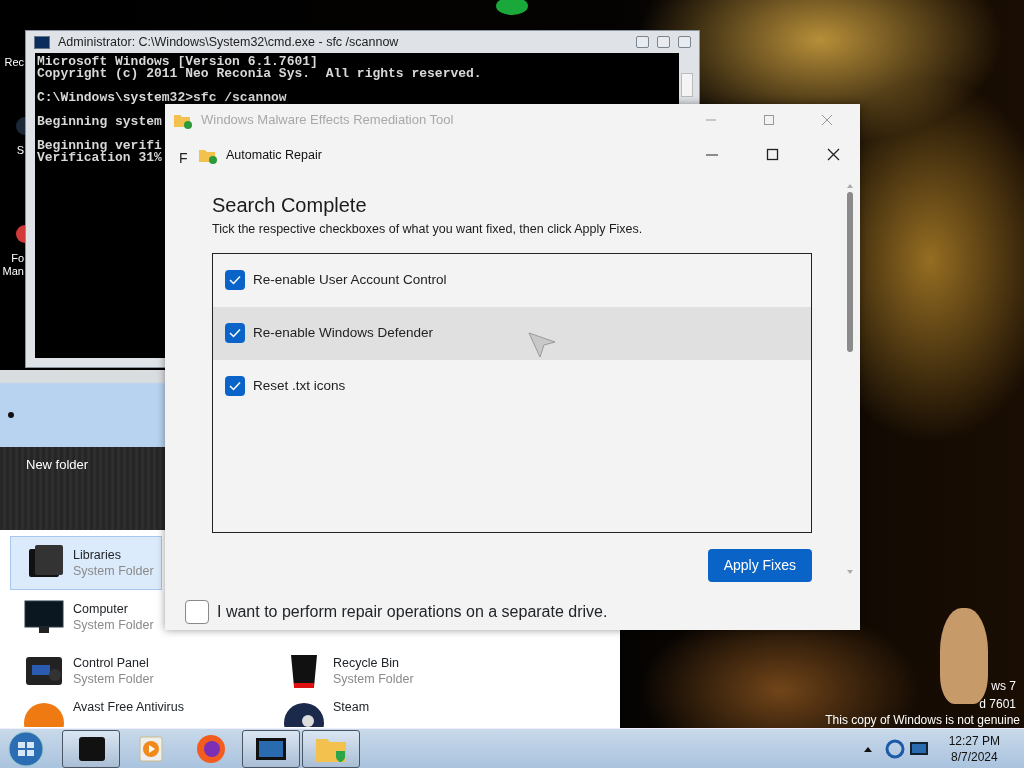 Image resolution: width=1024 pixels, height=768 pixels. What do you see at coordinates (343, 333) in the screenshot?
I see `fix-label: Re-enable Windows Defender` at bounding box center [343, 333].